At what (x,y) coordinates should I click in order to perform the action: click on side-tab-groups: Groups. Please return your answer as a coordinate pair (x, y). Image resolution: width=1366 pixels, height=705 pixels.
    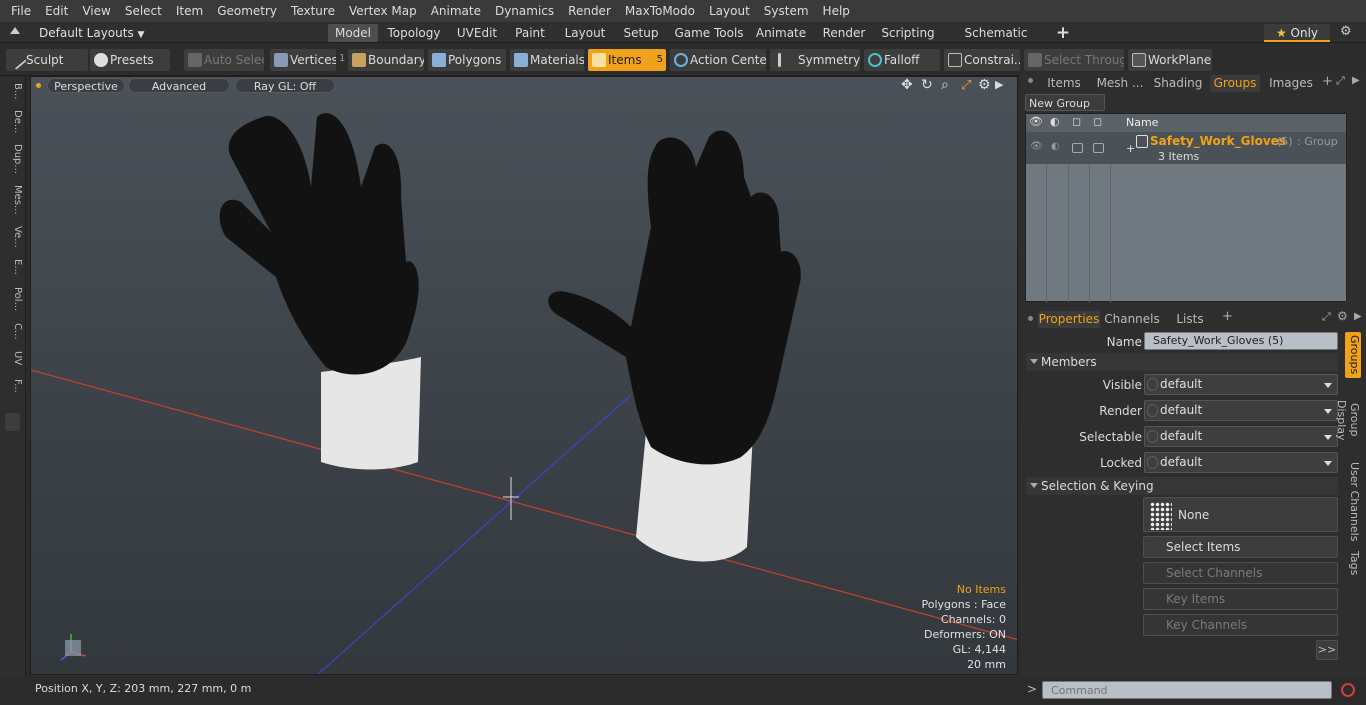
    Looking at the image, I should click on (1353, 355).